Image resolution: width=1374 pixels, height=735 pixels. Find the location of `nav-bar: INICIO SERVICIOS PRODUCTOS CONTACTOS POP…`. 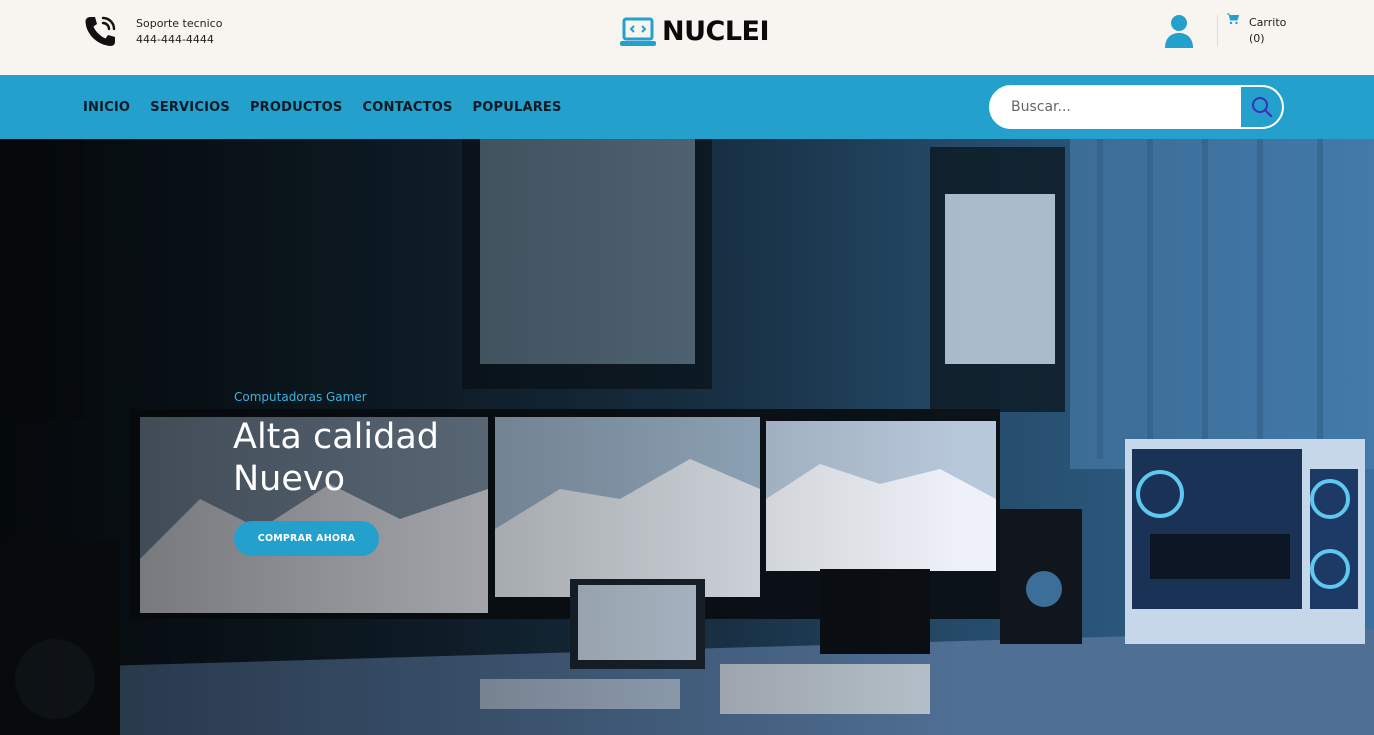

nav-bar: INICIO SERVICIOS PRODUCTOS CONTACTOS POP… is located at coordinates (687, 107).